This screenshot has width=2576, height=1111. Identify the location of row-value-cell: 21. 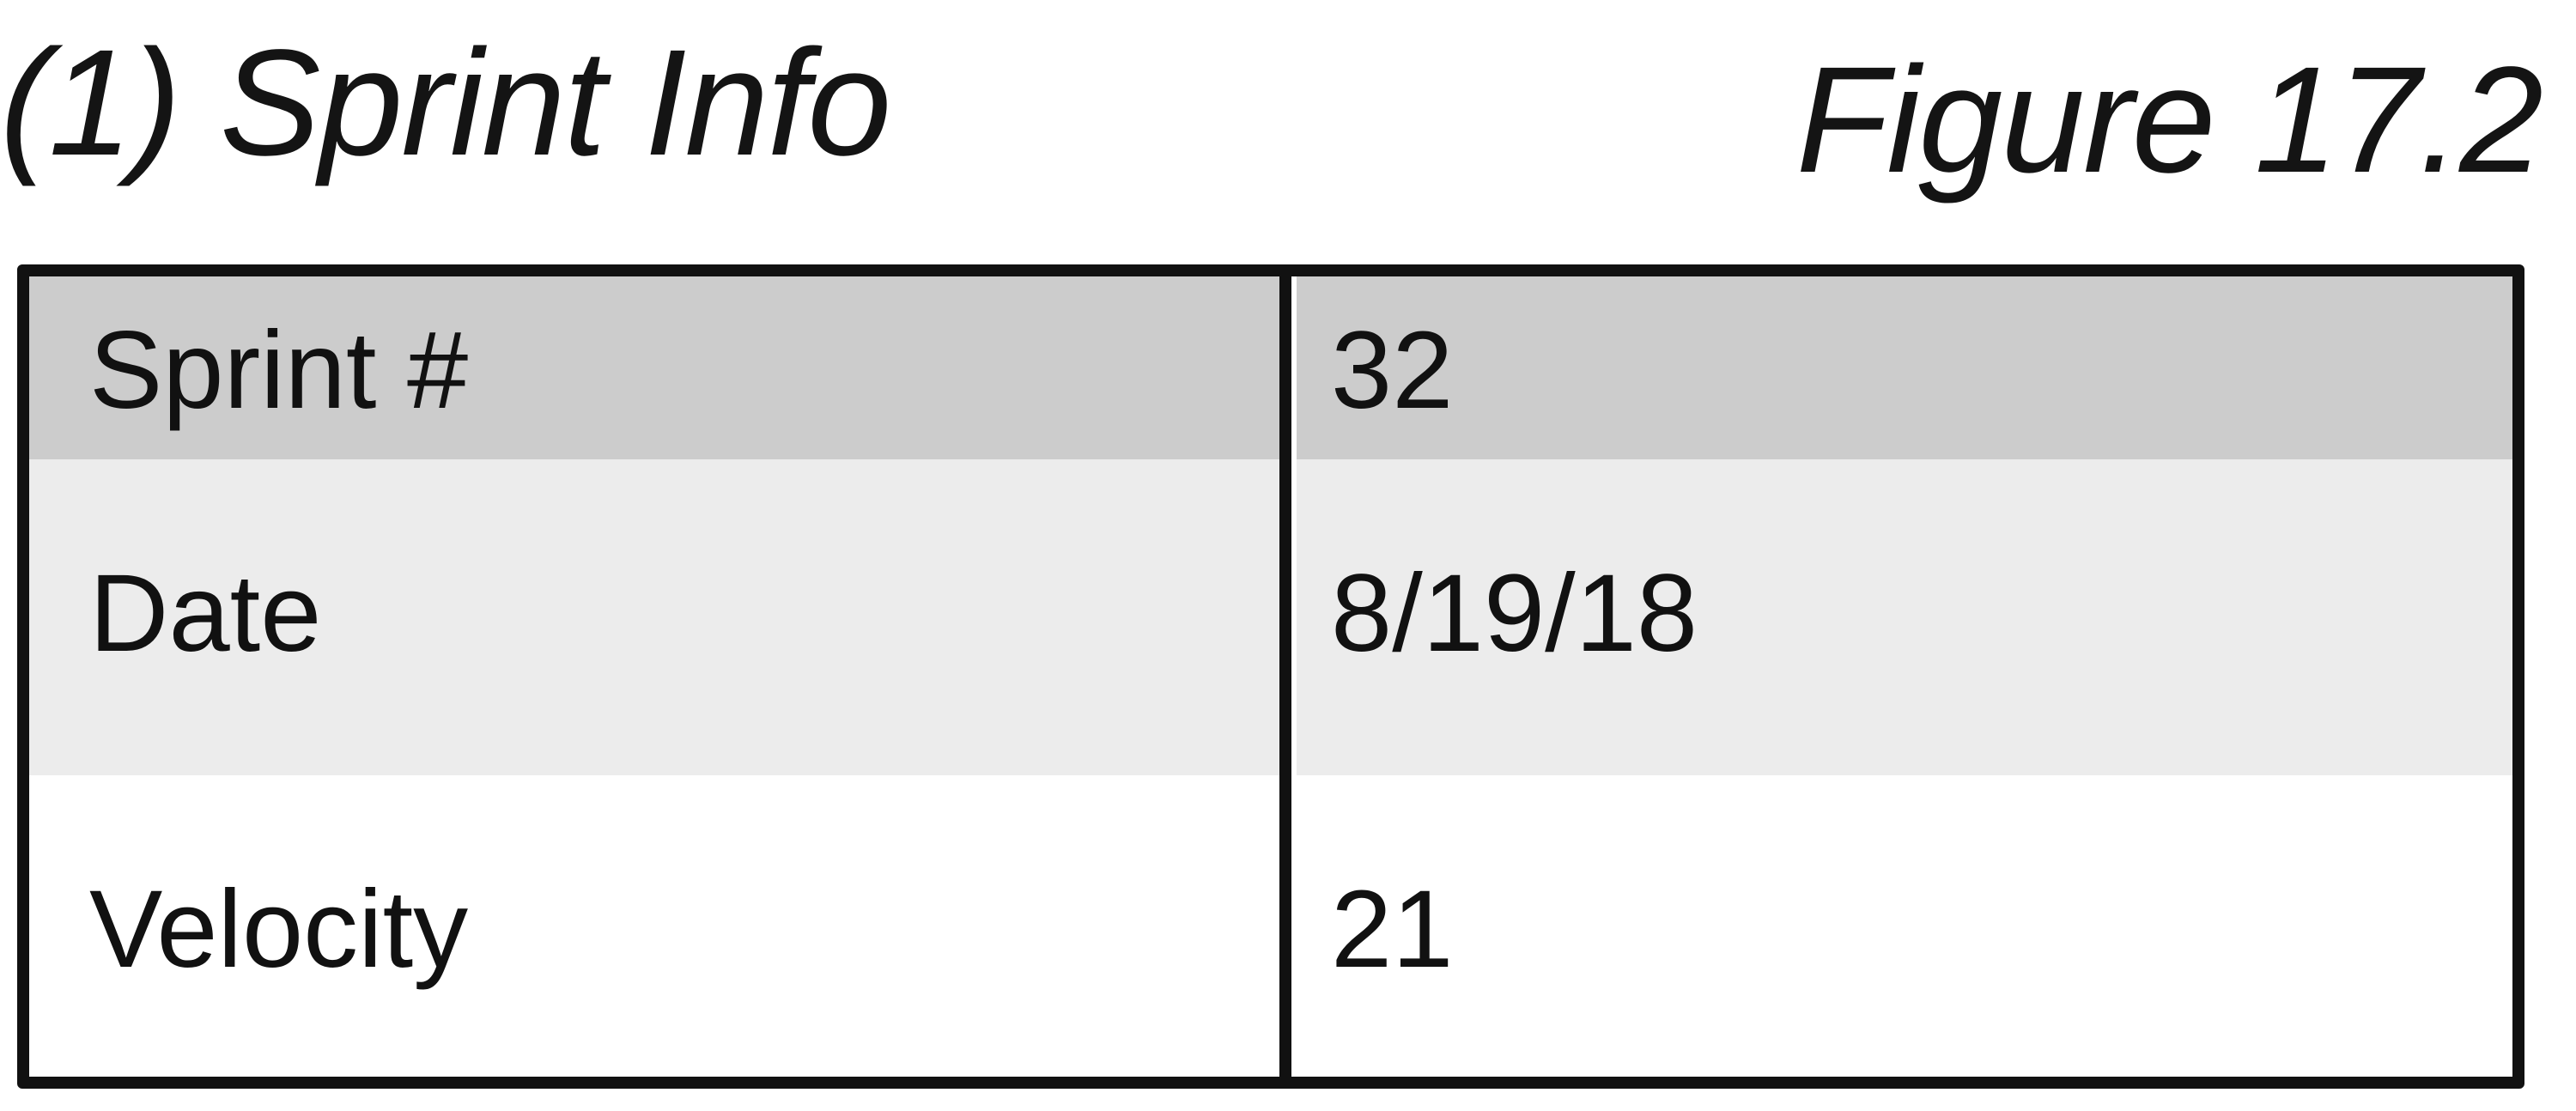
(1904, 926).